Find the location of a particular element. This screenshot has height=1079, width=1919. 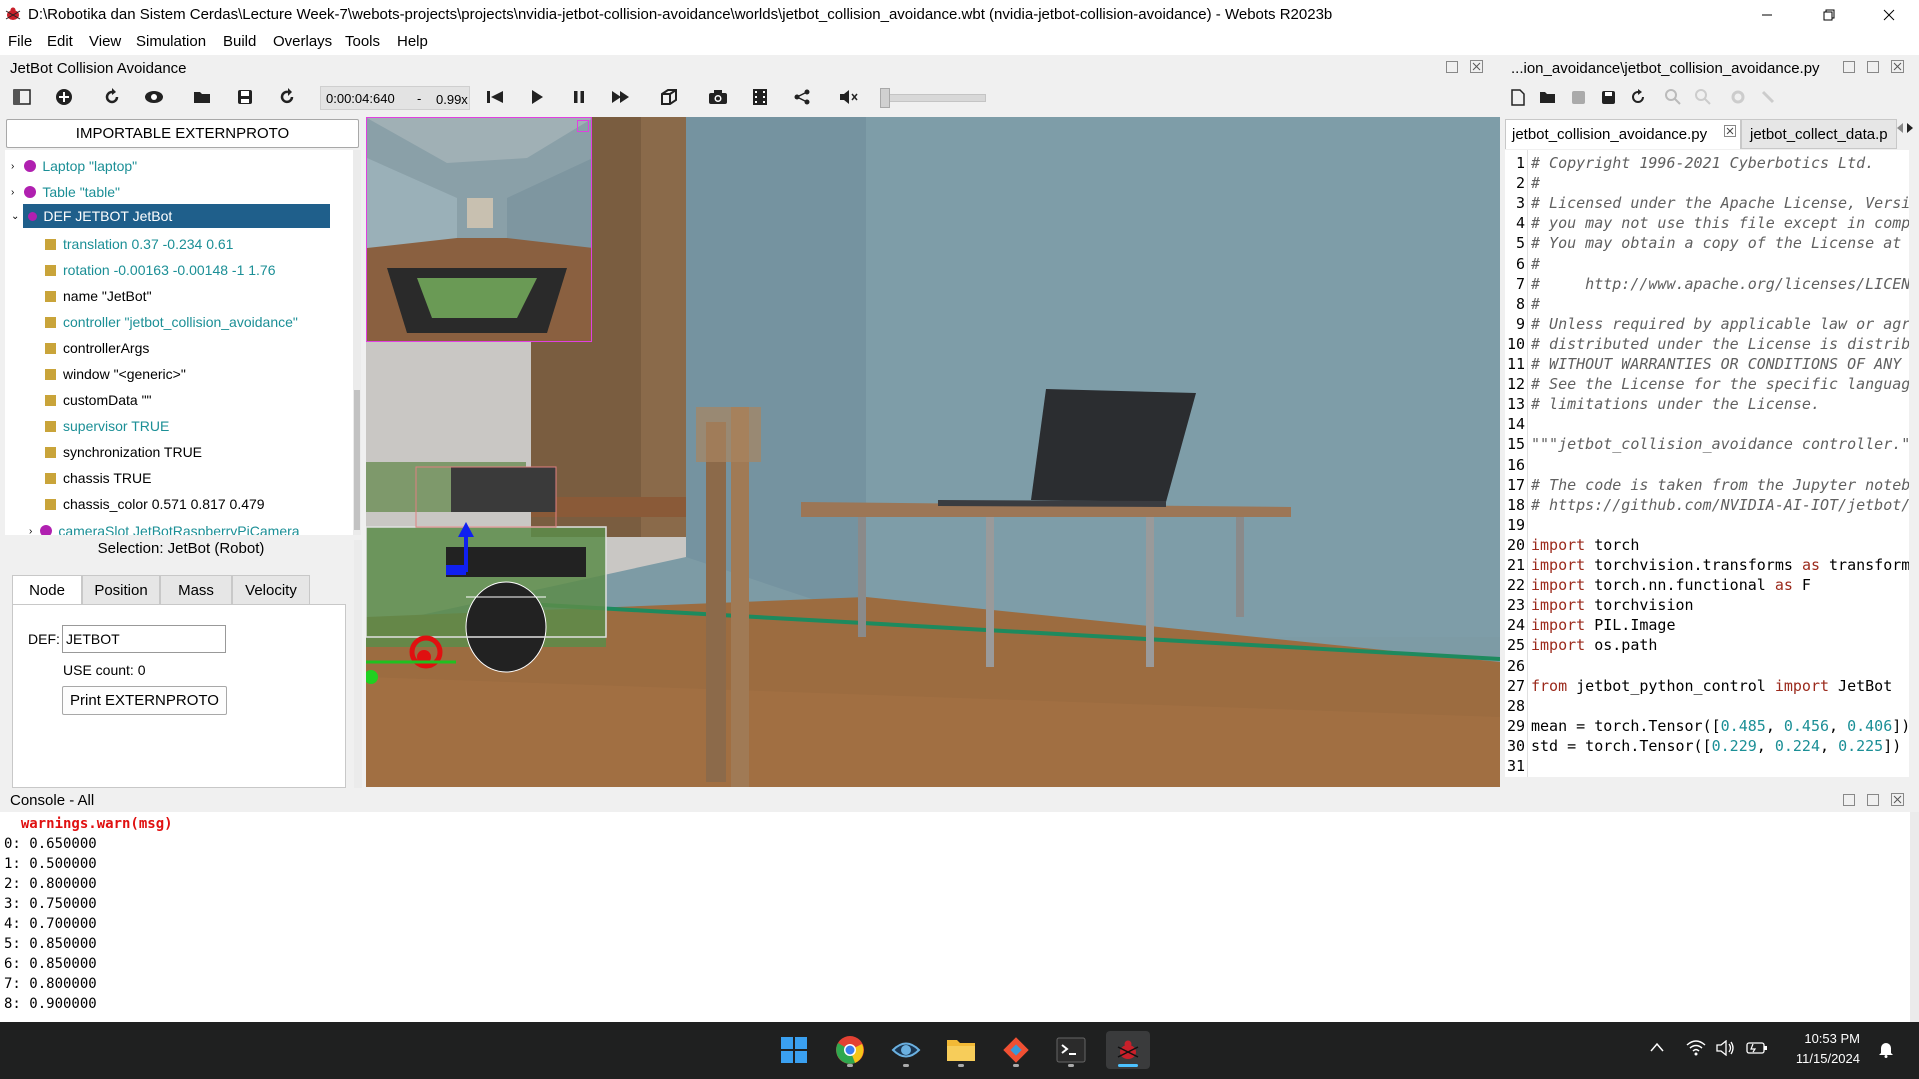

record-movie-button is located at coordinates (760, 97).